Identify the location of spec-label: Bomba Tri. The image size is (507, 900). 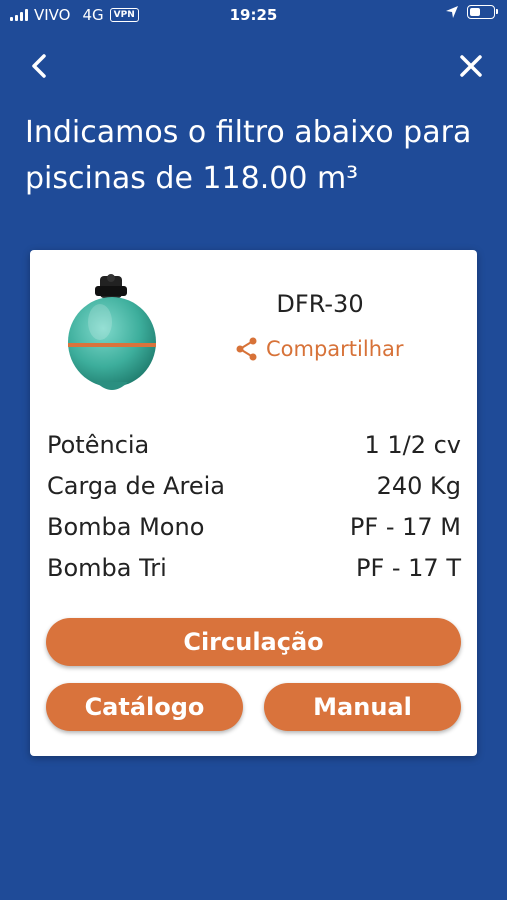
(107, 567).